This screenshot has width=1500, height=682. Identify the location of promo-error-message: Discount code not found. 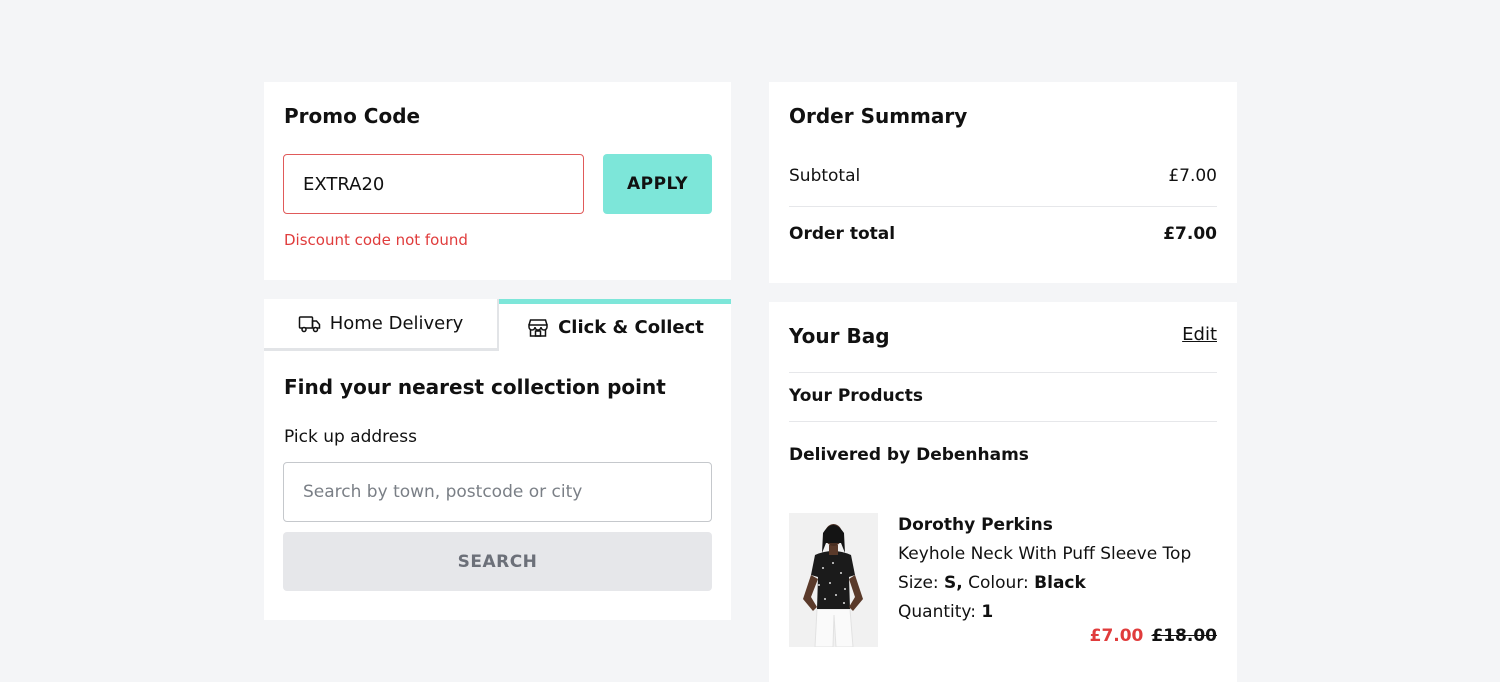
(376, 240).